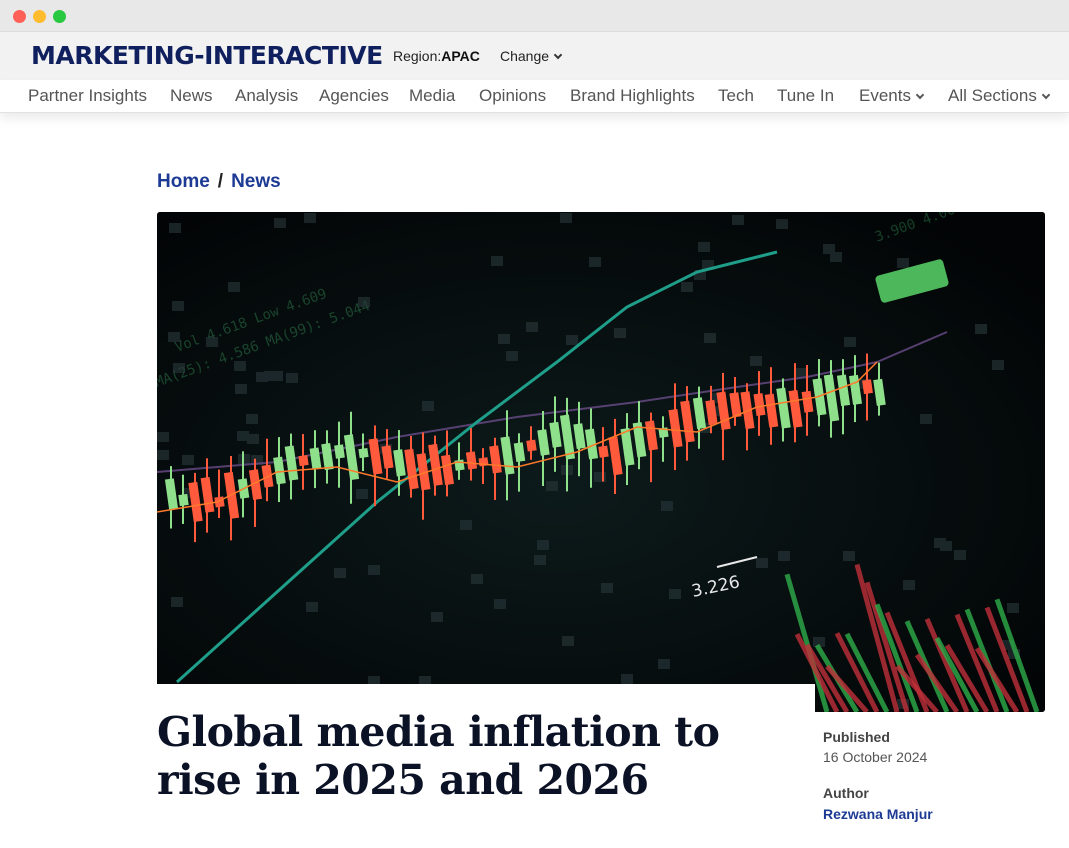  What do you see at coordinates (266, 96) in the screenshot?
I see `nav-item-analysis: Analysis` at bounding box center [266, 96].